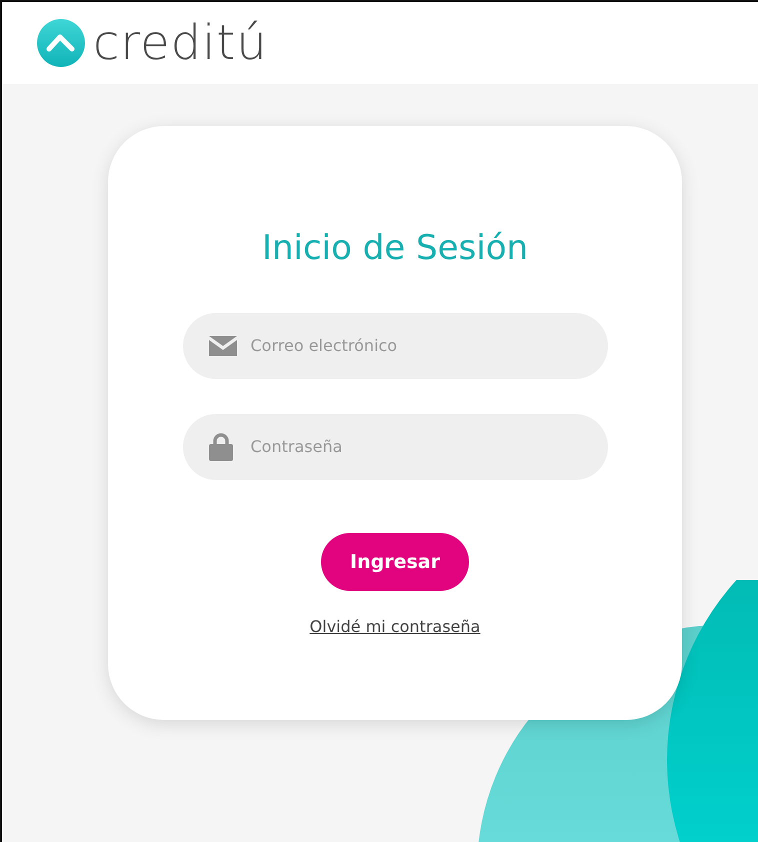 The image size is (758, 842). What do you see at coordinates (395, 561) in the screenshot?
I see `submit-button: Ingresar` at bounding box center [395, 561].